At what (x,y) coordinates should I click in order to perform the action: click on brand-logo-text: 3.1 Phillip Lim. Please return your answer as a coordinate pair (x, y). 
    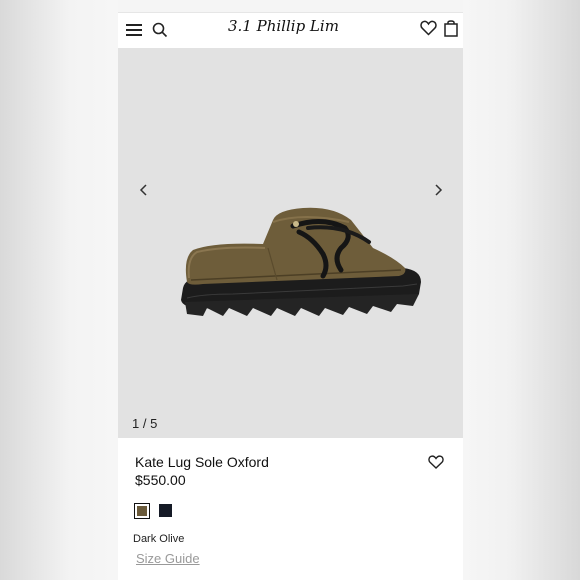
    Looking at the image, I should click on (283, 26).